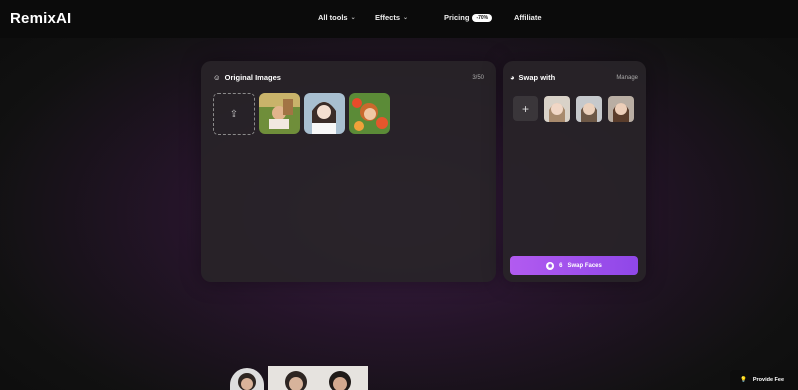 The image size is (798, 390). Describe the element at coordinates (550, 265) in the screenshot. I see `credit-icon: ◉` at that location.